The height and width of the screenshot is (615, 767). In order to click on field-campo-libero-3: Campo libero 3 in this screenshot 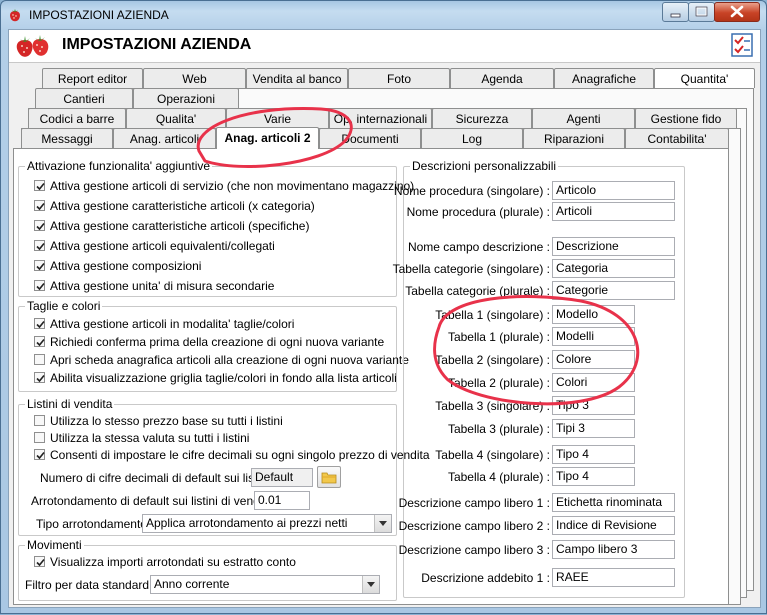, I will do `click(613, 549)`.